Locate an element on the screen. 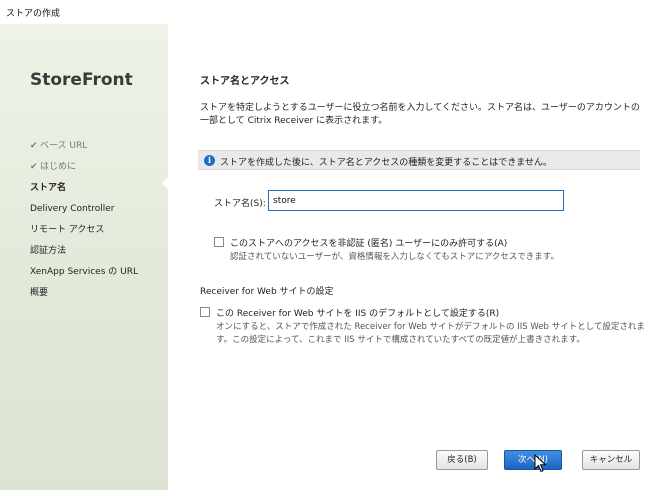 This screenshot has height=490, width=660. unauthenticated-checkbox is located at coordinates (219, 242).